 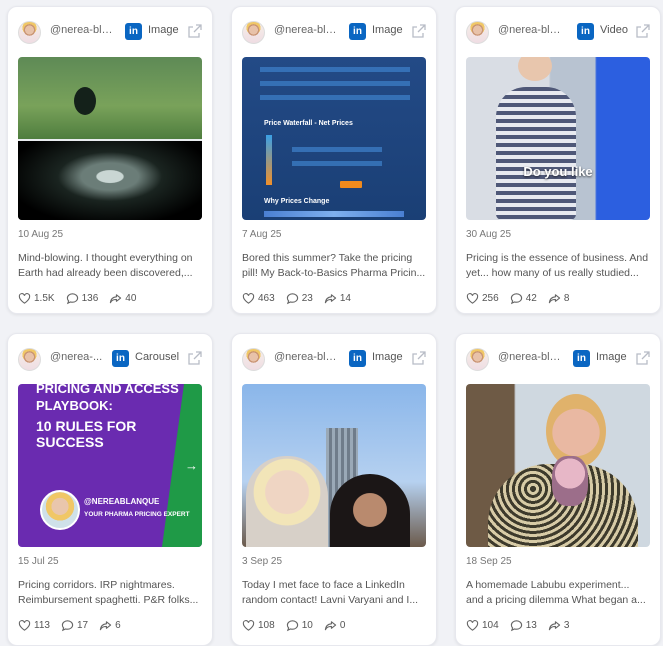 What do you see at coordinates (74, 405) in the screenshot?
I see `carousel-heading-line: PLAYBOOK:` at bounding box center [74, 405].